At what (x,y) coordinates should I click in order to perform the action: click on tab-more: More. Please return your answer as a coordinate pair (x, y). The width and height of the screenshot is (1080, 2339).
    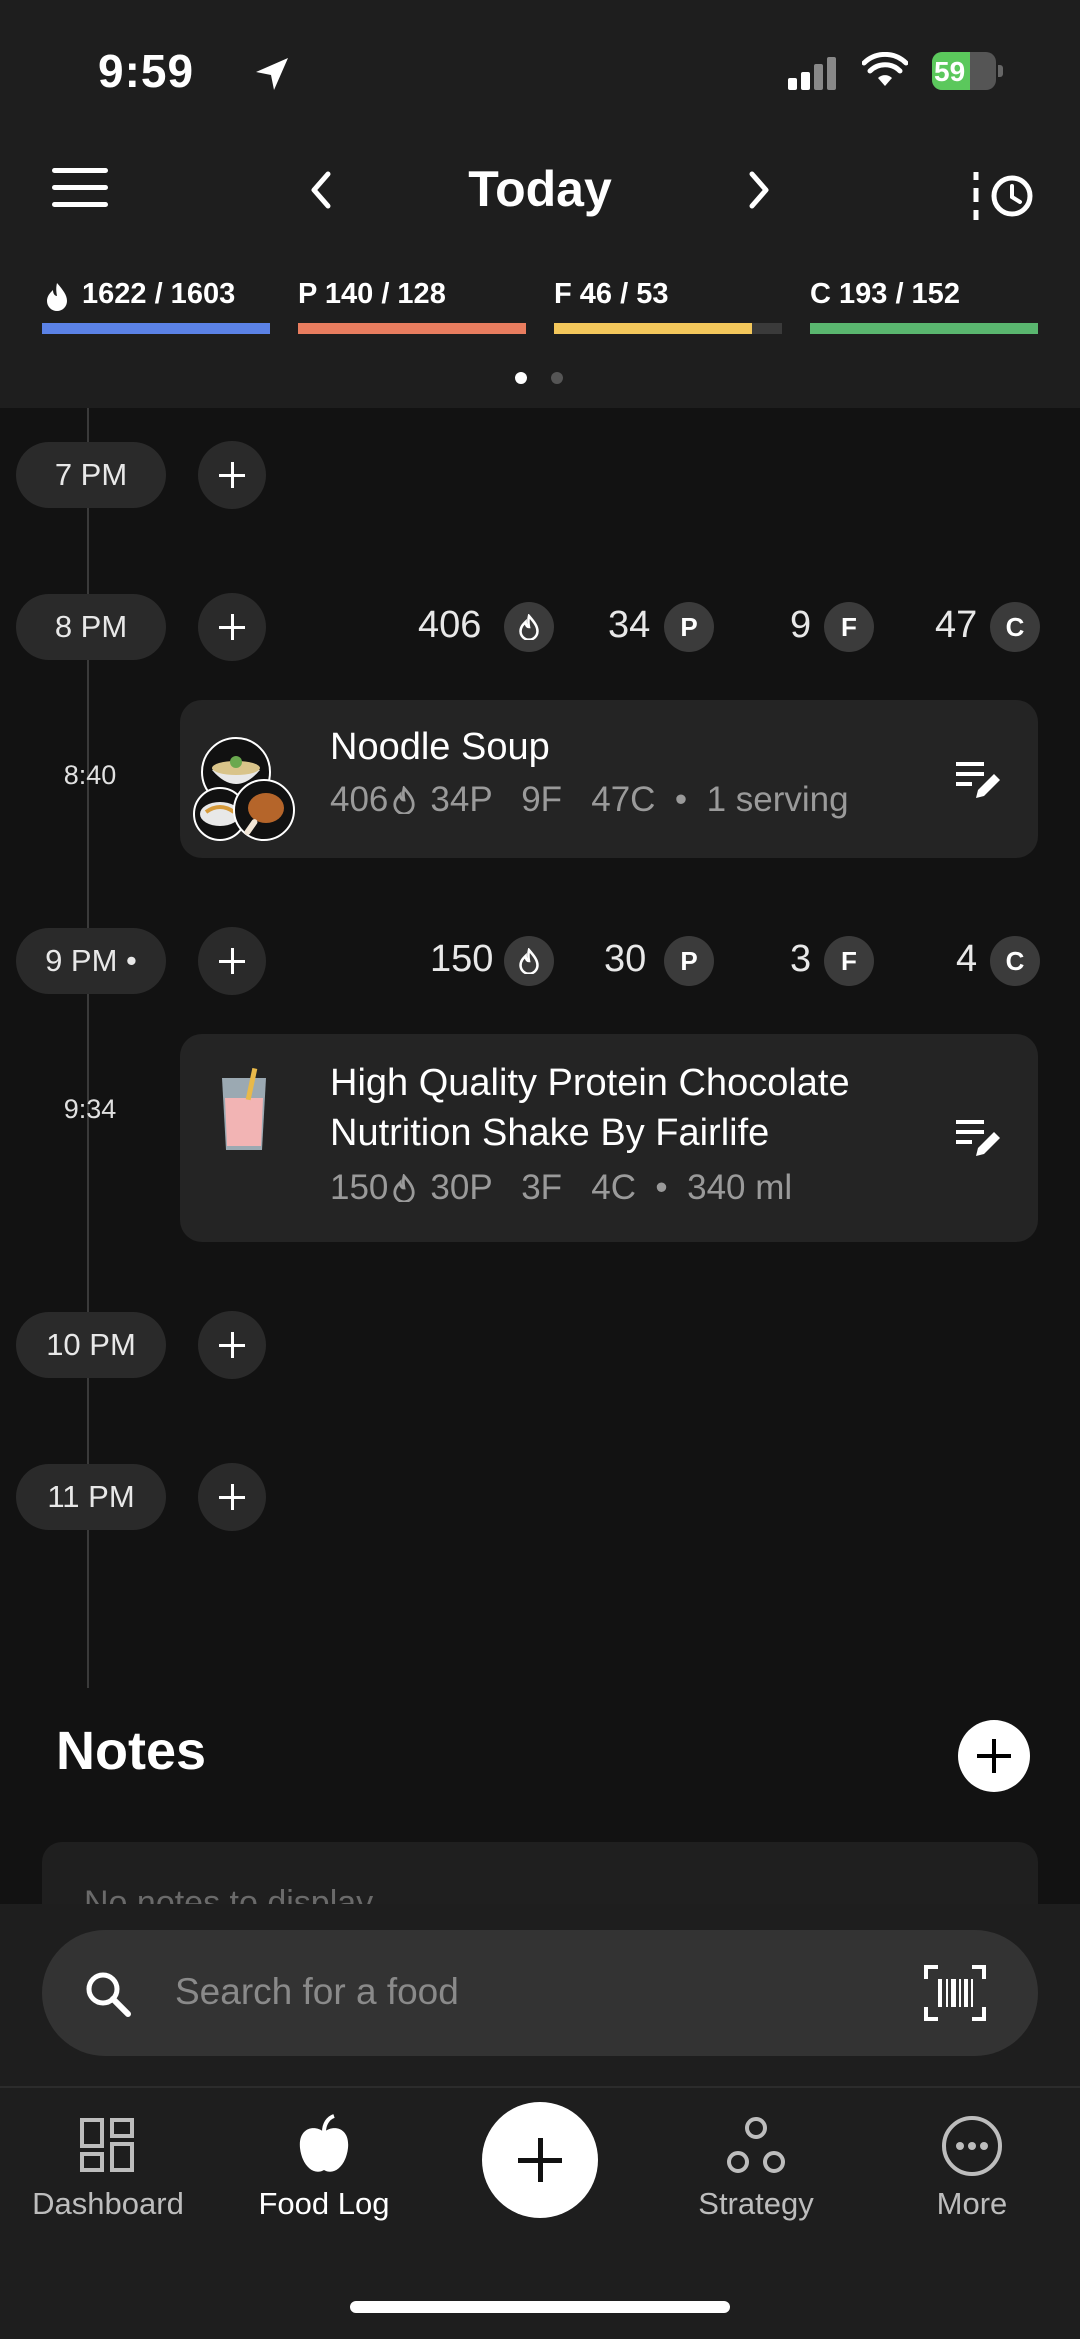
    Looking at the image, I should click on (972, 2204).